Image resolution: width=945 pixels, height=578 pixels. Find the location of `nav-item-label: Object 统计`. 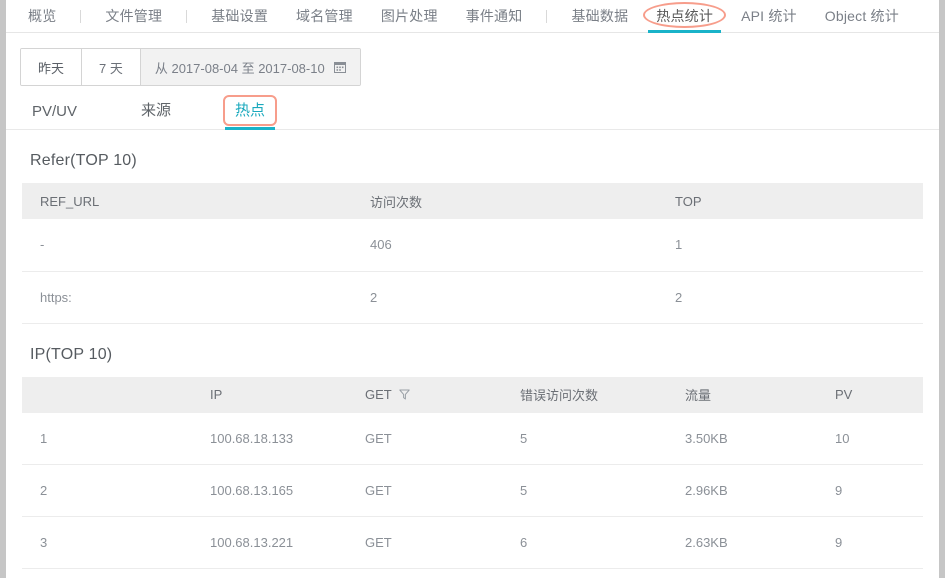

nav-item-label: Object 统计 is located at coordinates (861, 15).